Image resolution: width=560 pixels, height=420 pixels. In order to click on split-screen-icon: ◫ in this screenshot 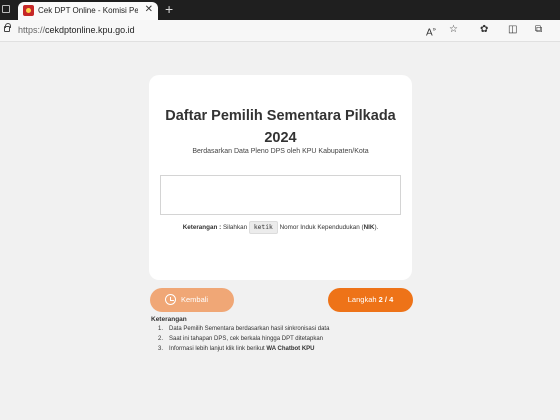, I will do `click(512, 30)`.